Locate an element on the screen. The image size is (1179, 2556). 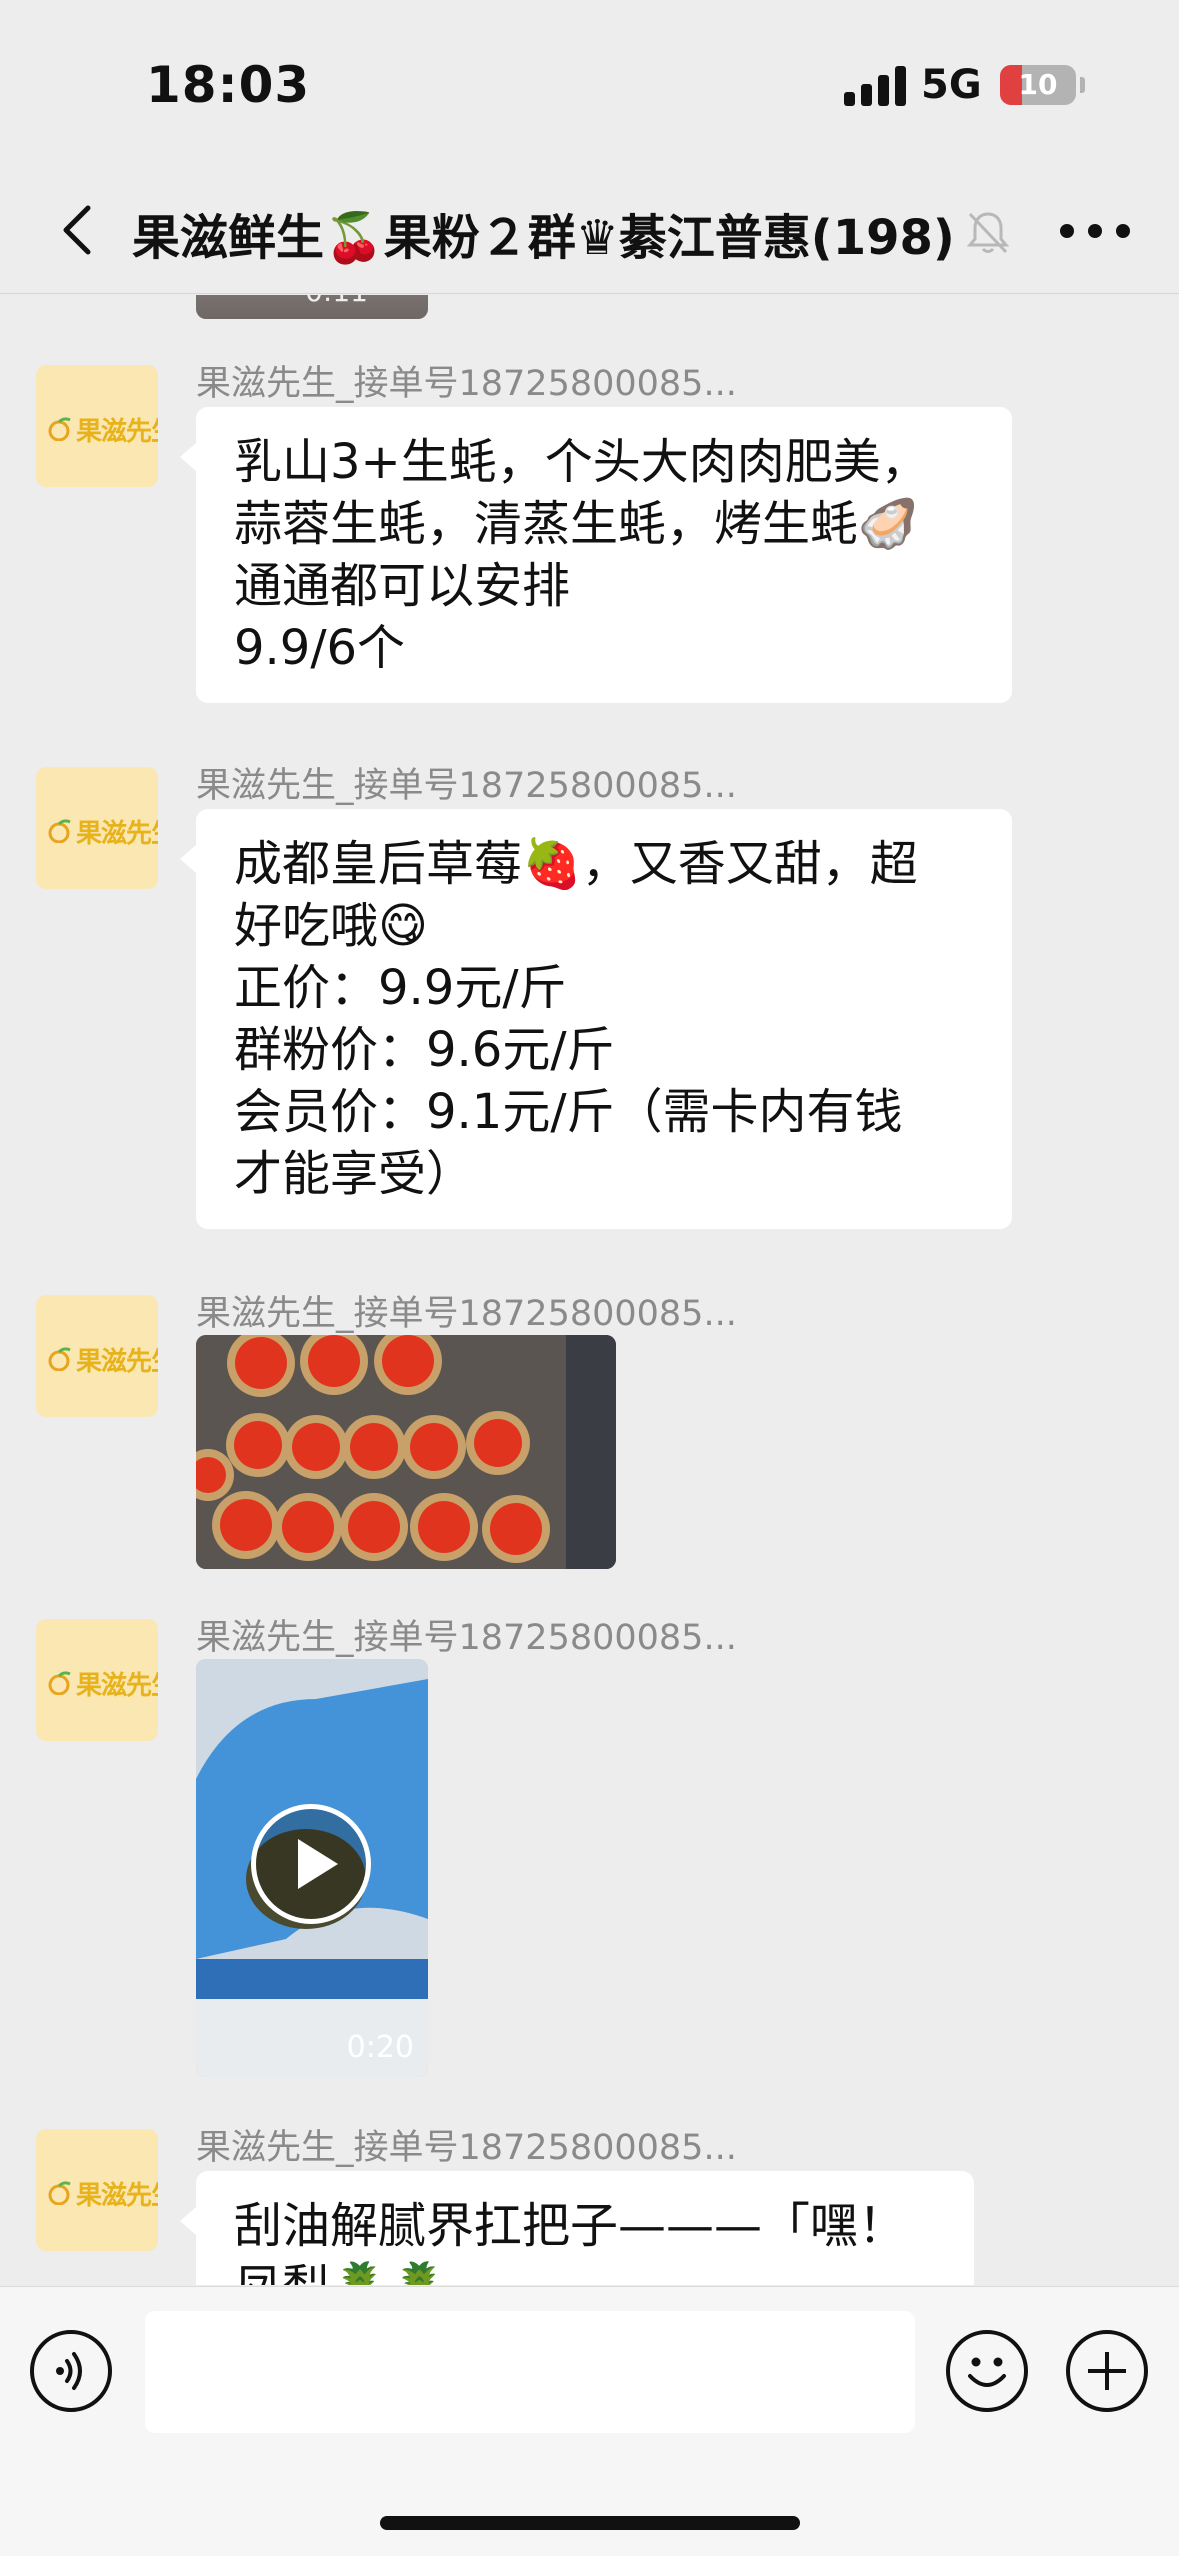
emoji-icon is located at coordinates (987, 2371).